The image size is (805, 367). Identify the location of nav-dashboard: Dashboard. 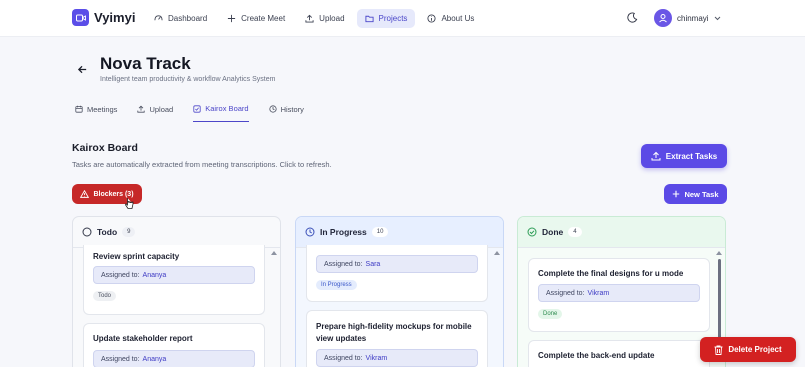
(180, 18).